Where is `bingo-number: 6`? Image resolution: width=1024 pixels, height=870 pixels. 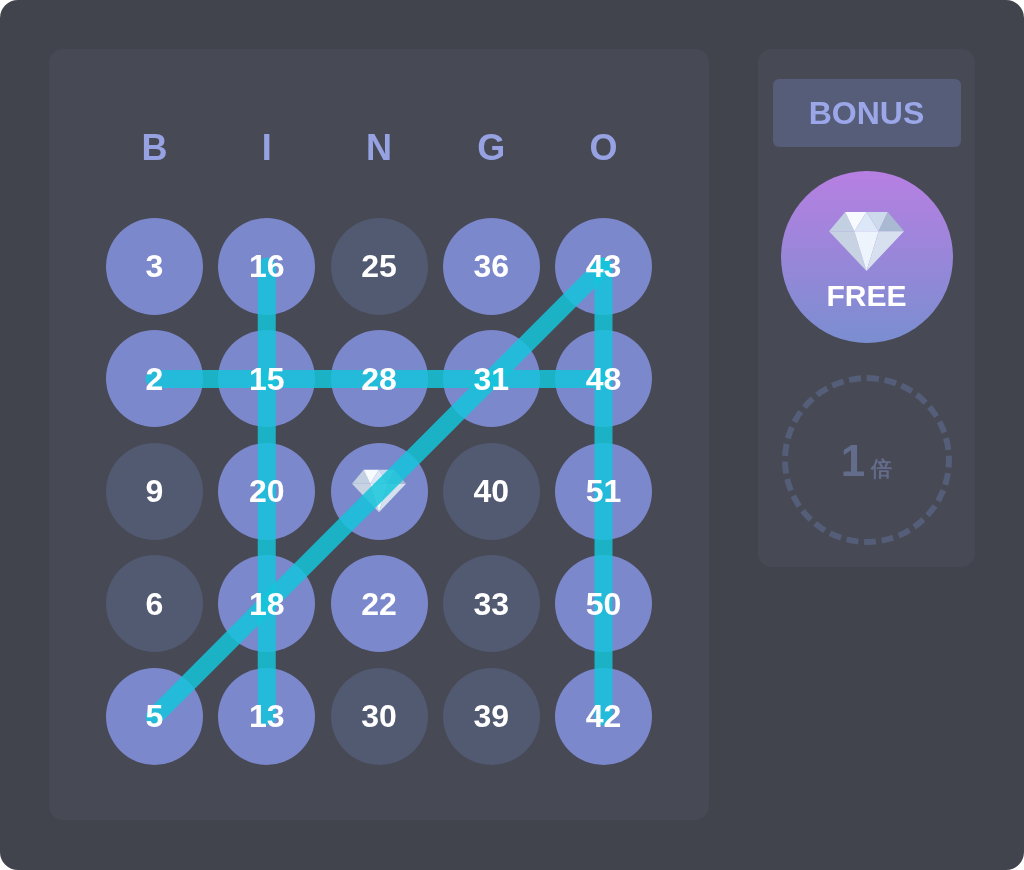 bingo-number: 6 is located at coordinates (154, 603).